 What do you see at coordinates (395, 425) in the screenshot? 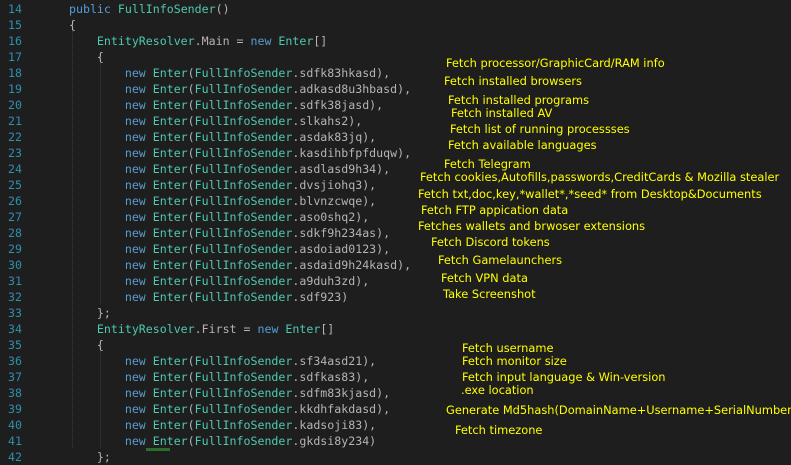
I see `code-line: 40 new Enter(FullInfoSender.kadsoji83),` at bounding box center [395, 425].